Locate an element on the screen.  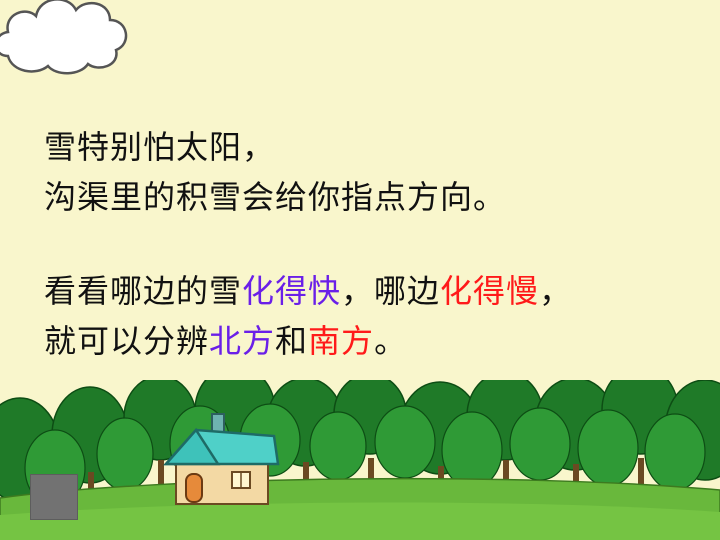
paragraph-1: 雪特别怕太阳， 沟渠里的积雪会给你指点方向。 is located at coordinates (275, 172).